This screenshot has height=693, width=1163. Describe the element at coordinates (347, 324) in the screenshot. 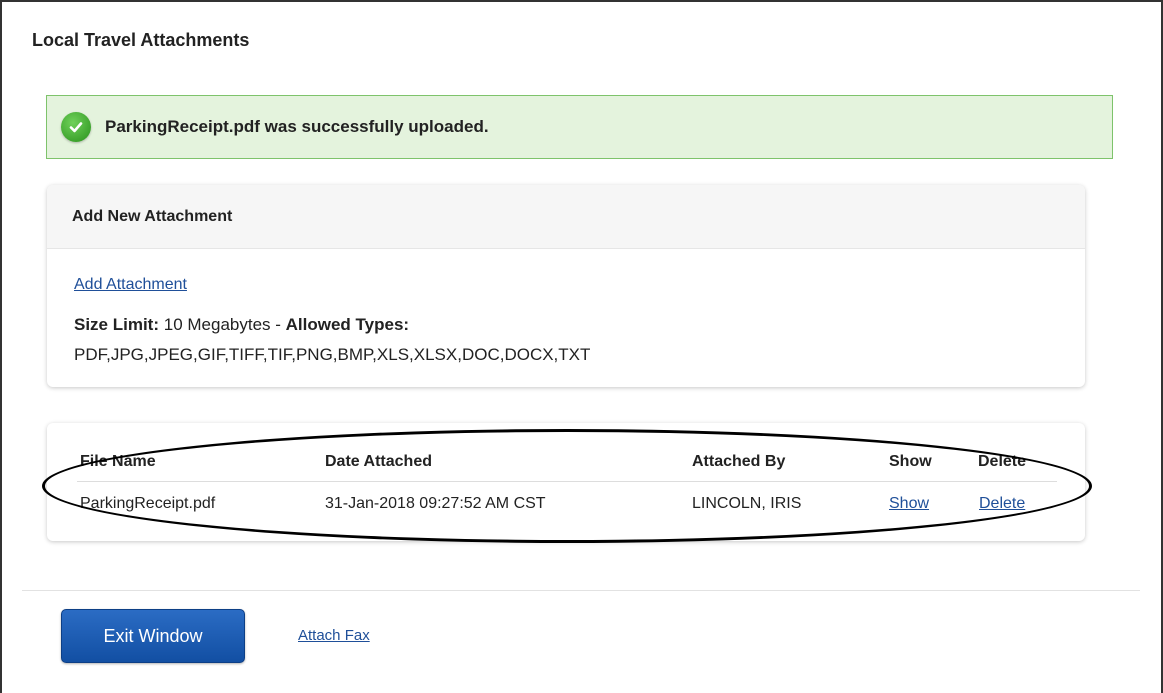

I see `allowed-types-label: Allowed Types:` at that location.